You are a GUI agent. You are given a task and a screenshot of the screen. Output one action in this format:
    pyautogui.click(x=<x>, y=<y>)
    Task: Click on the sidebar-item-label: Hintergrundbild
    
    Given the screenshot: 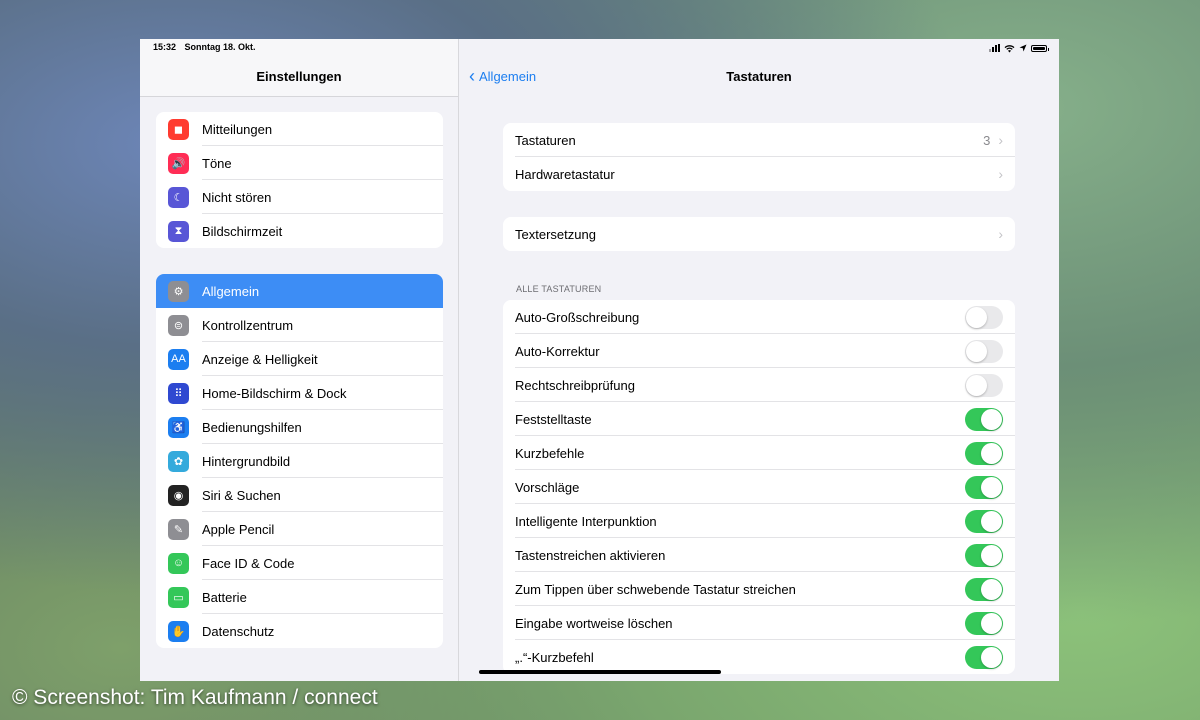 What is the action you would take?
    pyautogui.click(x=246, y=461)
    